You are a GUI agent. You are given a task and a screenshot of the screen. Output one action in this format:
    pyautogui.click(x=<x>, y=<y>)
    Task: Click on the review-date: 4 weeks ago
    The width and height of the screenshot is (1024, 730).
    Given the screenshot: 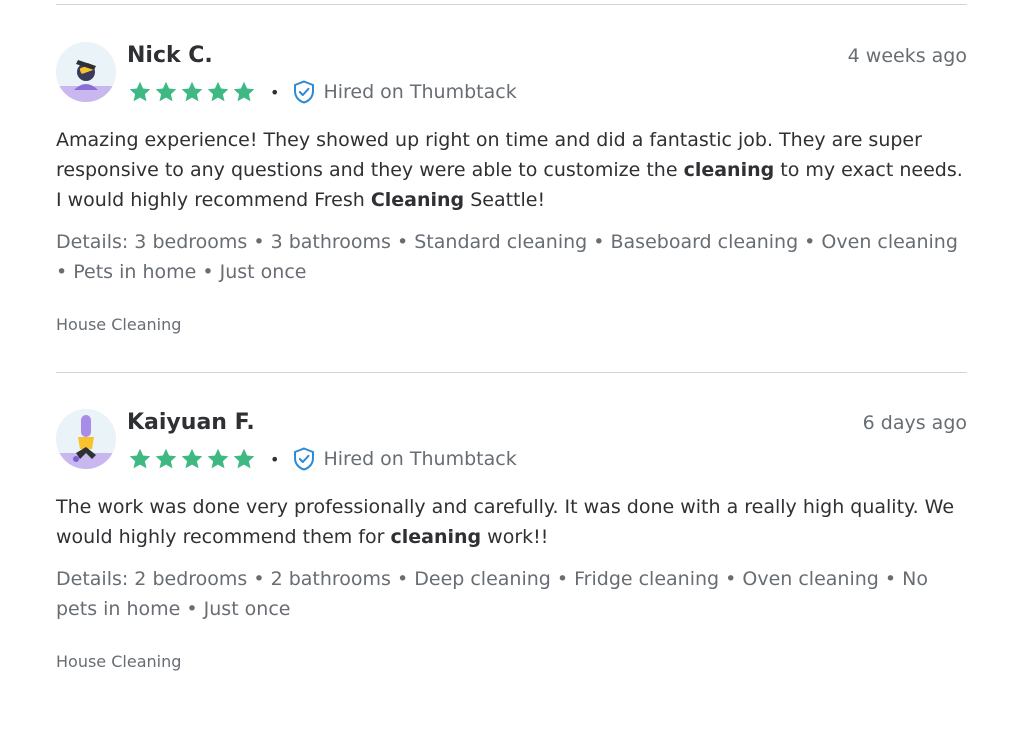 What is the action you would take?
    pyautogui.click(x=907, y=56)
    